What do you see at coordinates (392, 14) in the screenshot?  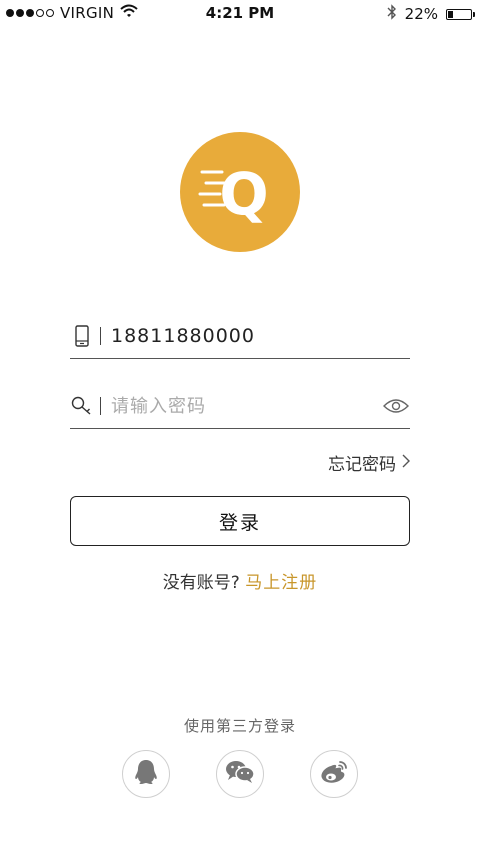 I see `bluetooth-icon` at bounding box center [392, 14].